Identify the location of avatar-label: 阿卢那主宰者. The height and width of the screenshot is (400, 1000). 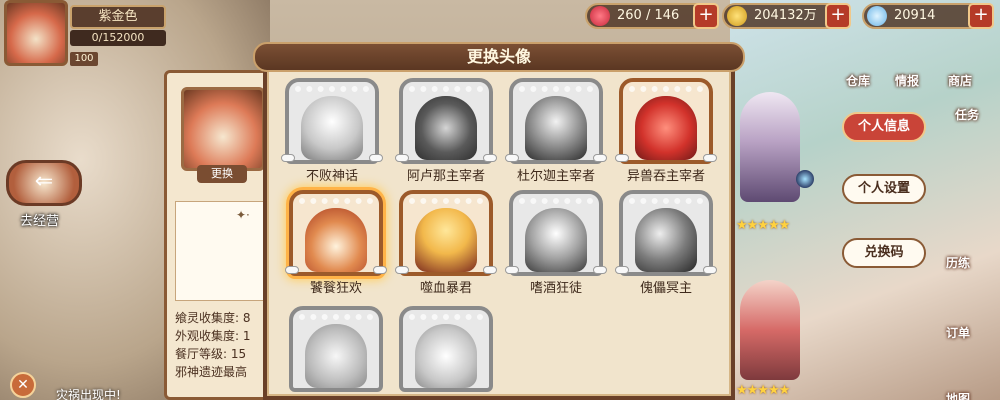
(445, 176).